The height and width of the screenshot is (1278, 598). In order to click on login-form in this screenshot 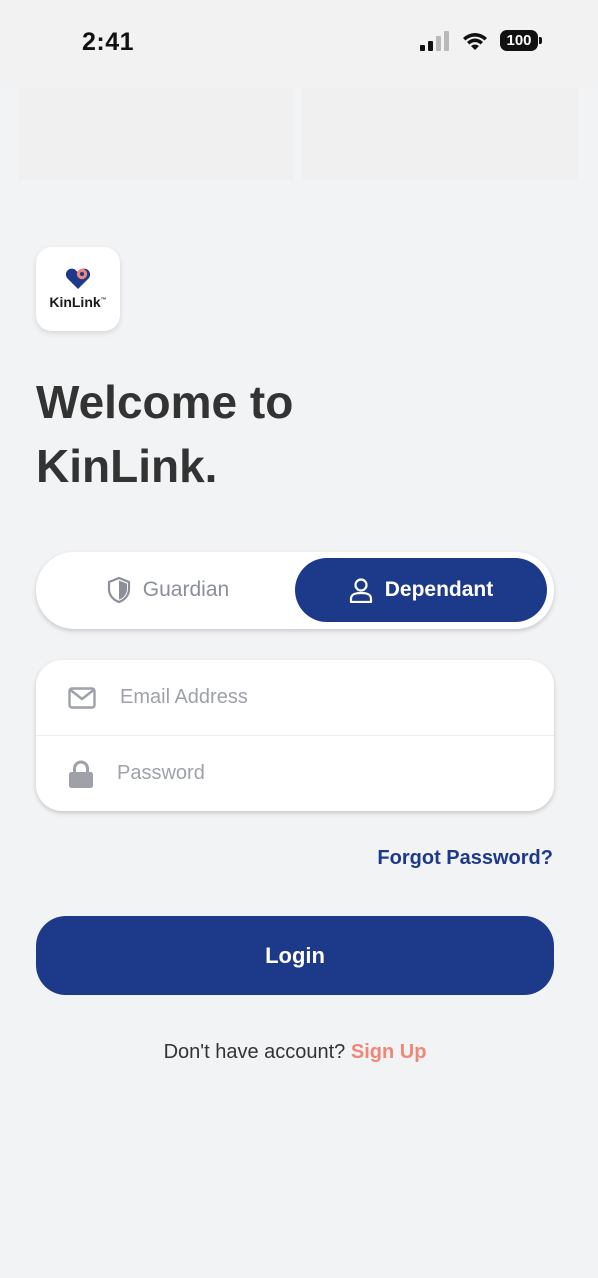, I will do `click(295, 735)`.